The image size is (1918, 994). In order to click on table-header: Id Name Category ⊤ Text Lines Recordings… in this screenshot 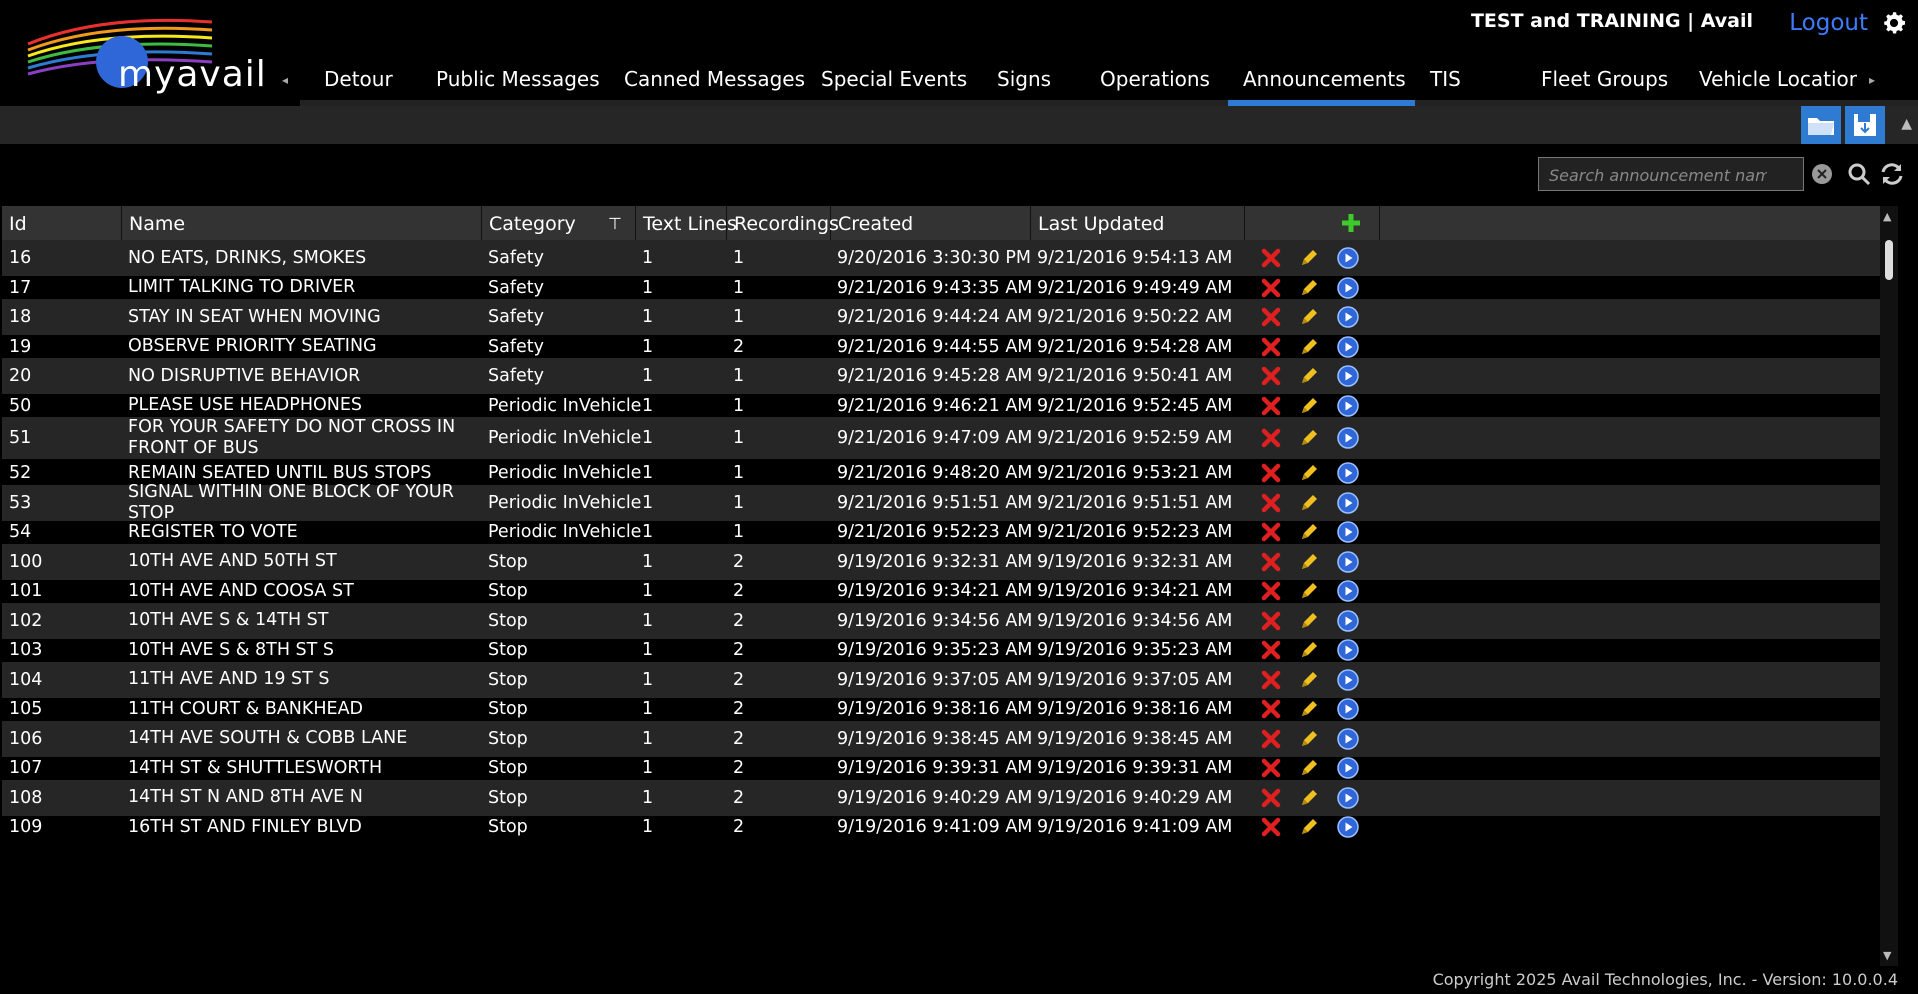, I will do `click(950, 224)`.